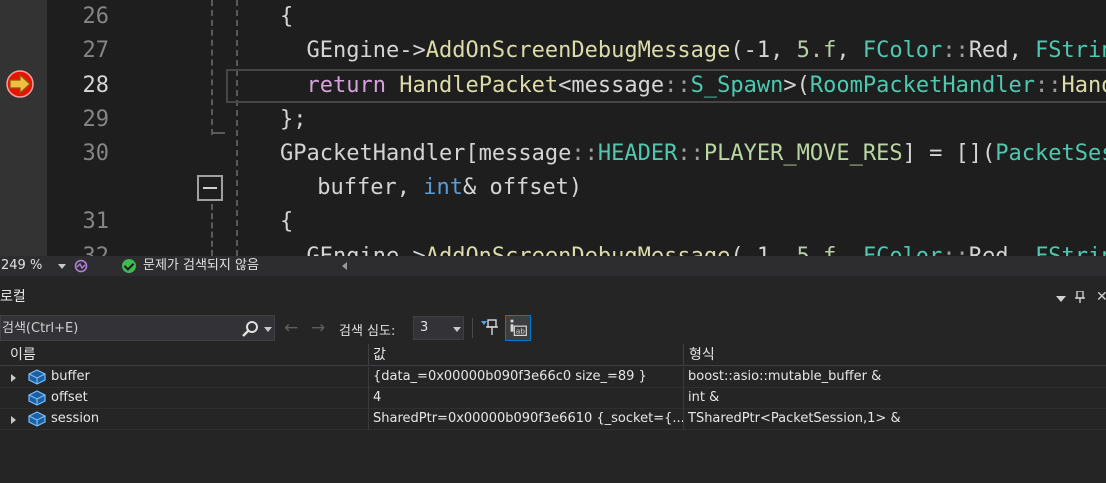 The height and width of the screenshot is (483, 1106). I want to click on code-line: buffer, int& offset), so click(443, 188).